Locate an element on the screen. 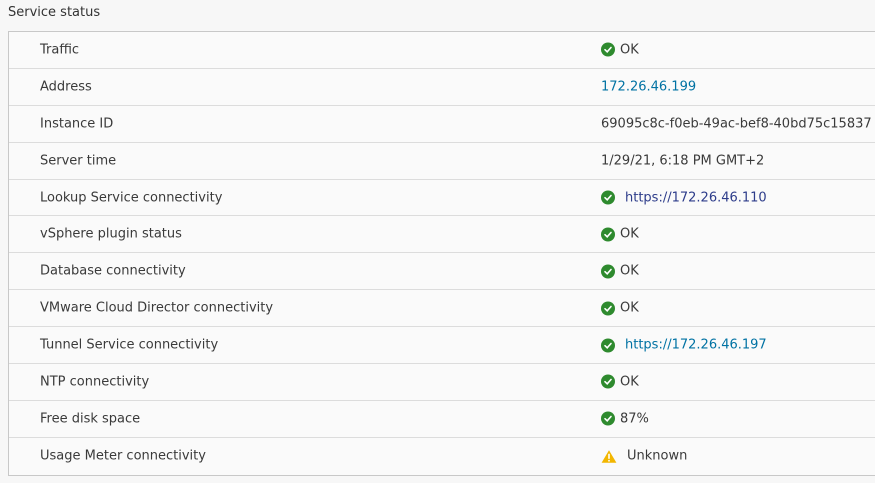 This screenshot has height=483, width=875. row-value: 1/29/21, 6:18 PM GMT+2 is located at coordinates (682, 160).